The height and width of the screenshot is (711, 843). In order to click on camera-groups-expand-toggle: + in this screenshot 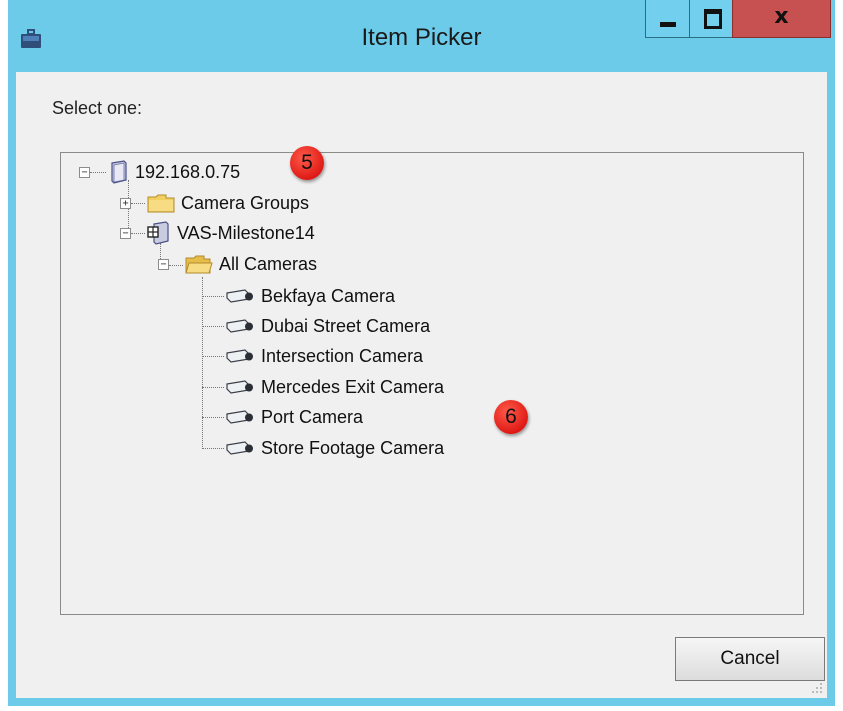, I will do `click(125, 203)`.